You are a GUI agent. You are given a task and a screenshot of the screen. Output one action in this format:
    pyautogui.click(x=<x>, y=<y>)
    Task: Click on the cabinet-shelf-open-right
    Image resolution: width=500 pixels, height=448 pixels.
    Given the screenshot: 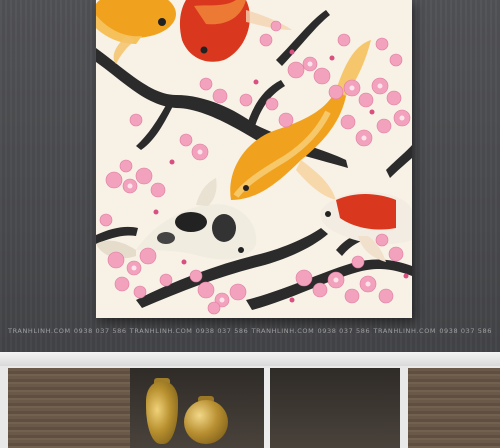 What is the action you would take?
    pyautogui.click(x=335, y=408)
    